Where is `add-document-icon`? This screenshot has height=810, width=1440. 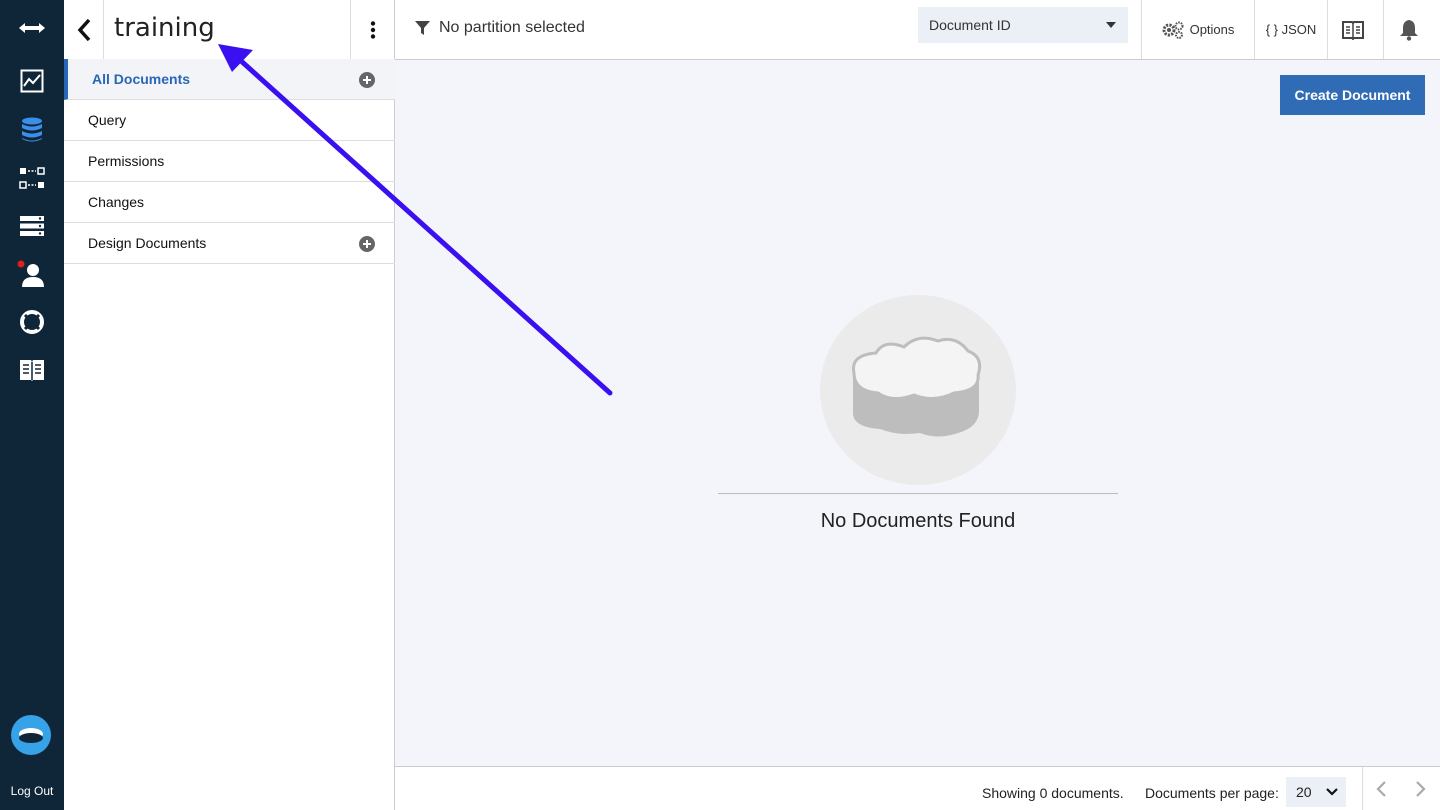 add-document-icon is located at coordinates (367, 80).